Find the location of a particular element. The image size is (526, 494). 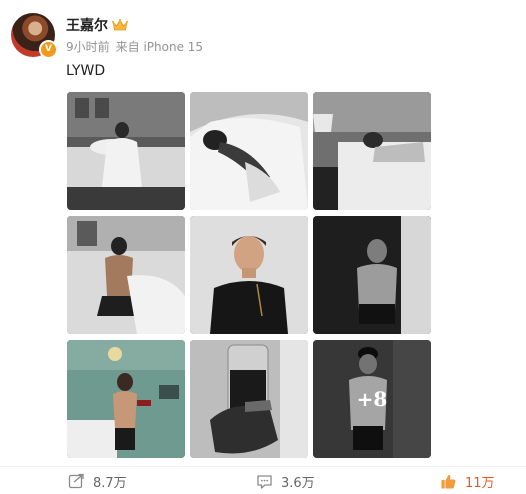

divider is located at coordinates (263, 466).